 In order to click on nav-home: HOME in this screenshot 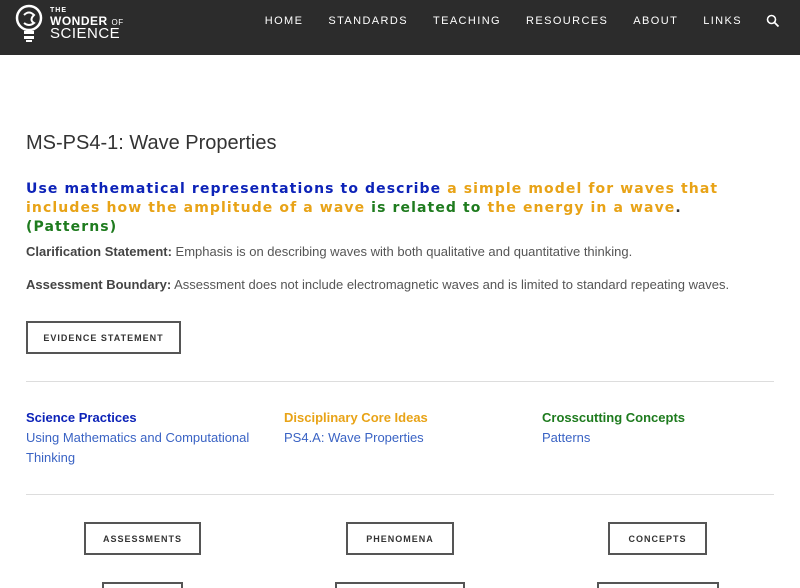, I will do `click(284, 21)`.